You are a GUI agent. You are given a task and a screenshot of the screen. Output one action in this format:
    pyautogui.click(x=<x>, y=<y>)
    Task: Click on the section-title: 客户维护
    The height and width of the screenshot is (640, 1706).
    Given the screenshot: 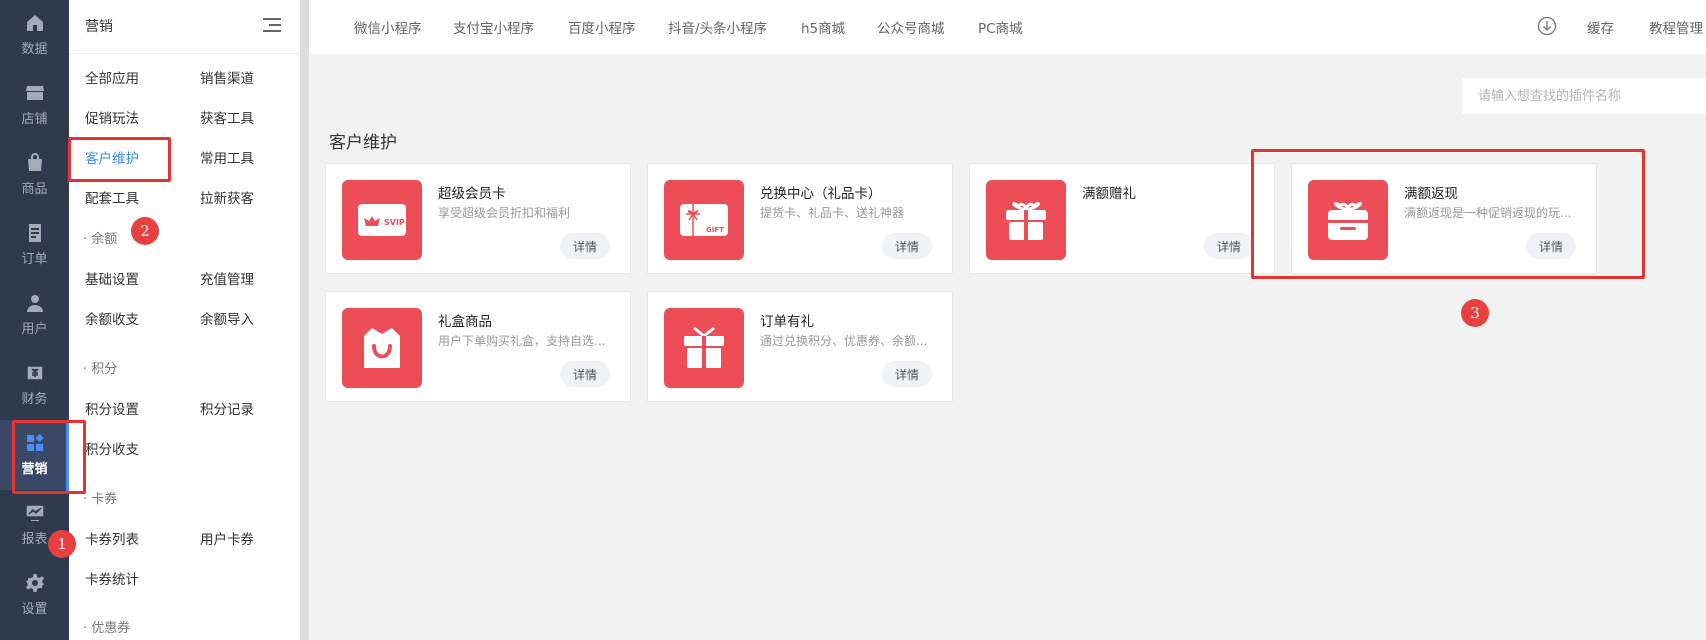 What is the action you would take?
    pyautogui.click(x=363, y=143)
    